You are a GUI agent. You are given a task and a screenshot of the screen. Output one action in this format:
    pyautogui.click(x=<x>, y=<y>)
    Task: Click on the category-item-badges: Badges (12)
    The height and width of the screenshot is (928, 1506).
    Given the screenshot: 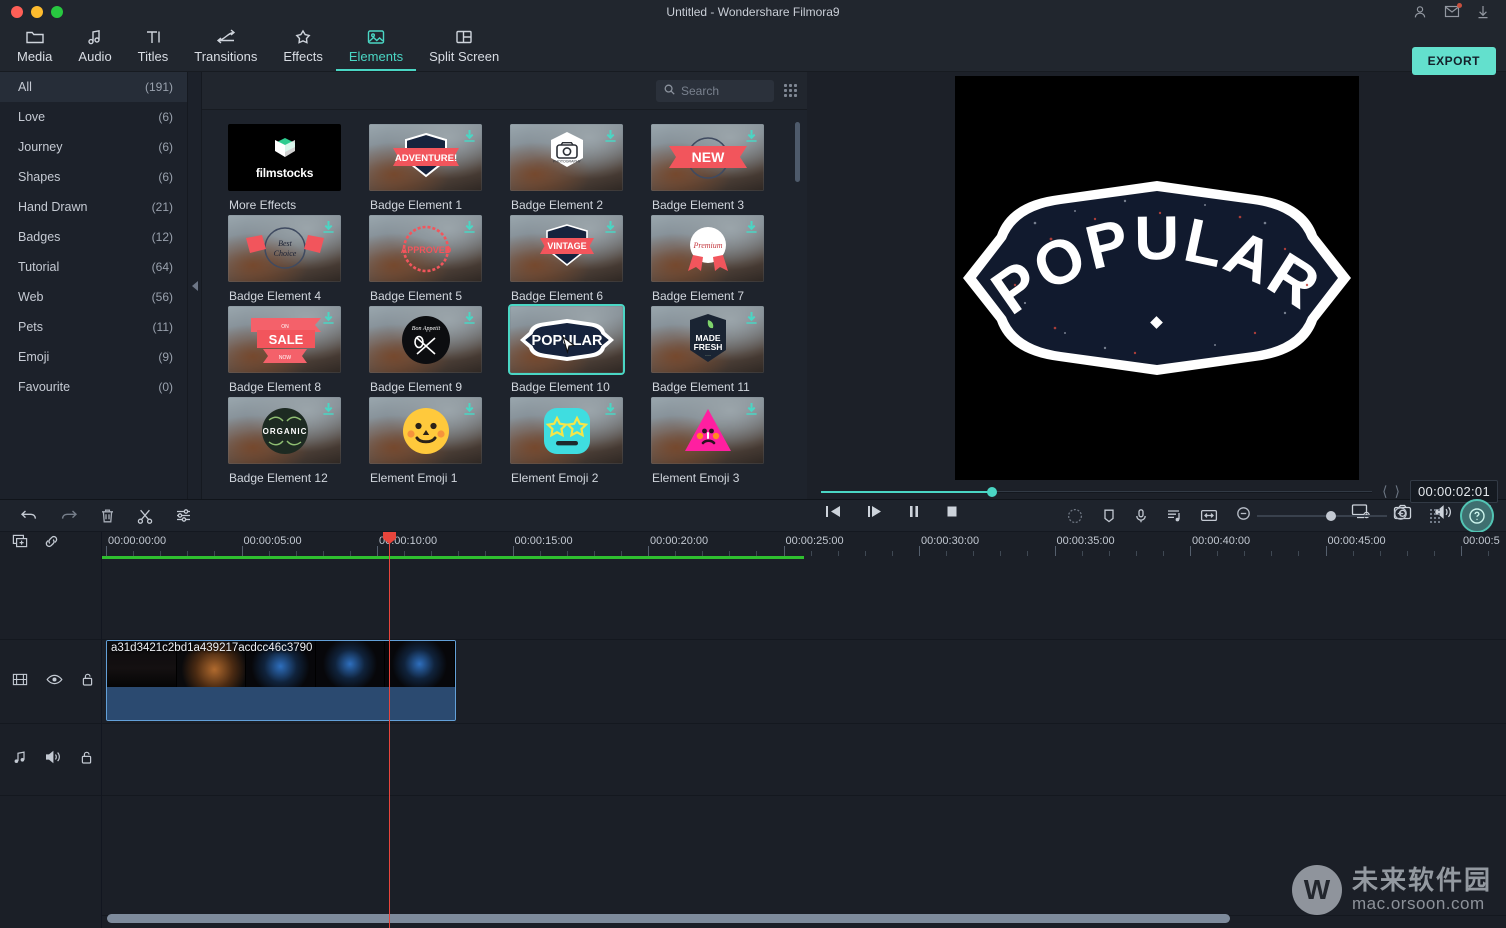 What is the action you would take?
    pyautogui.click(x=93, y=237)
    